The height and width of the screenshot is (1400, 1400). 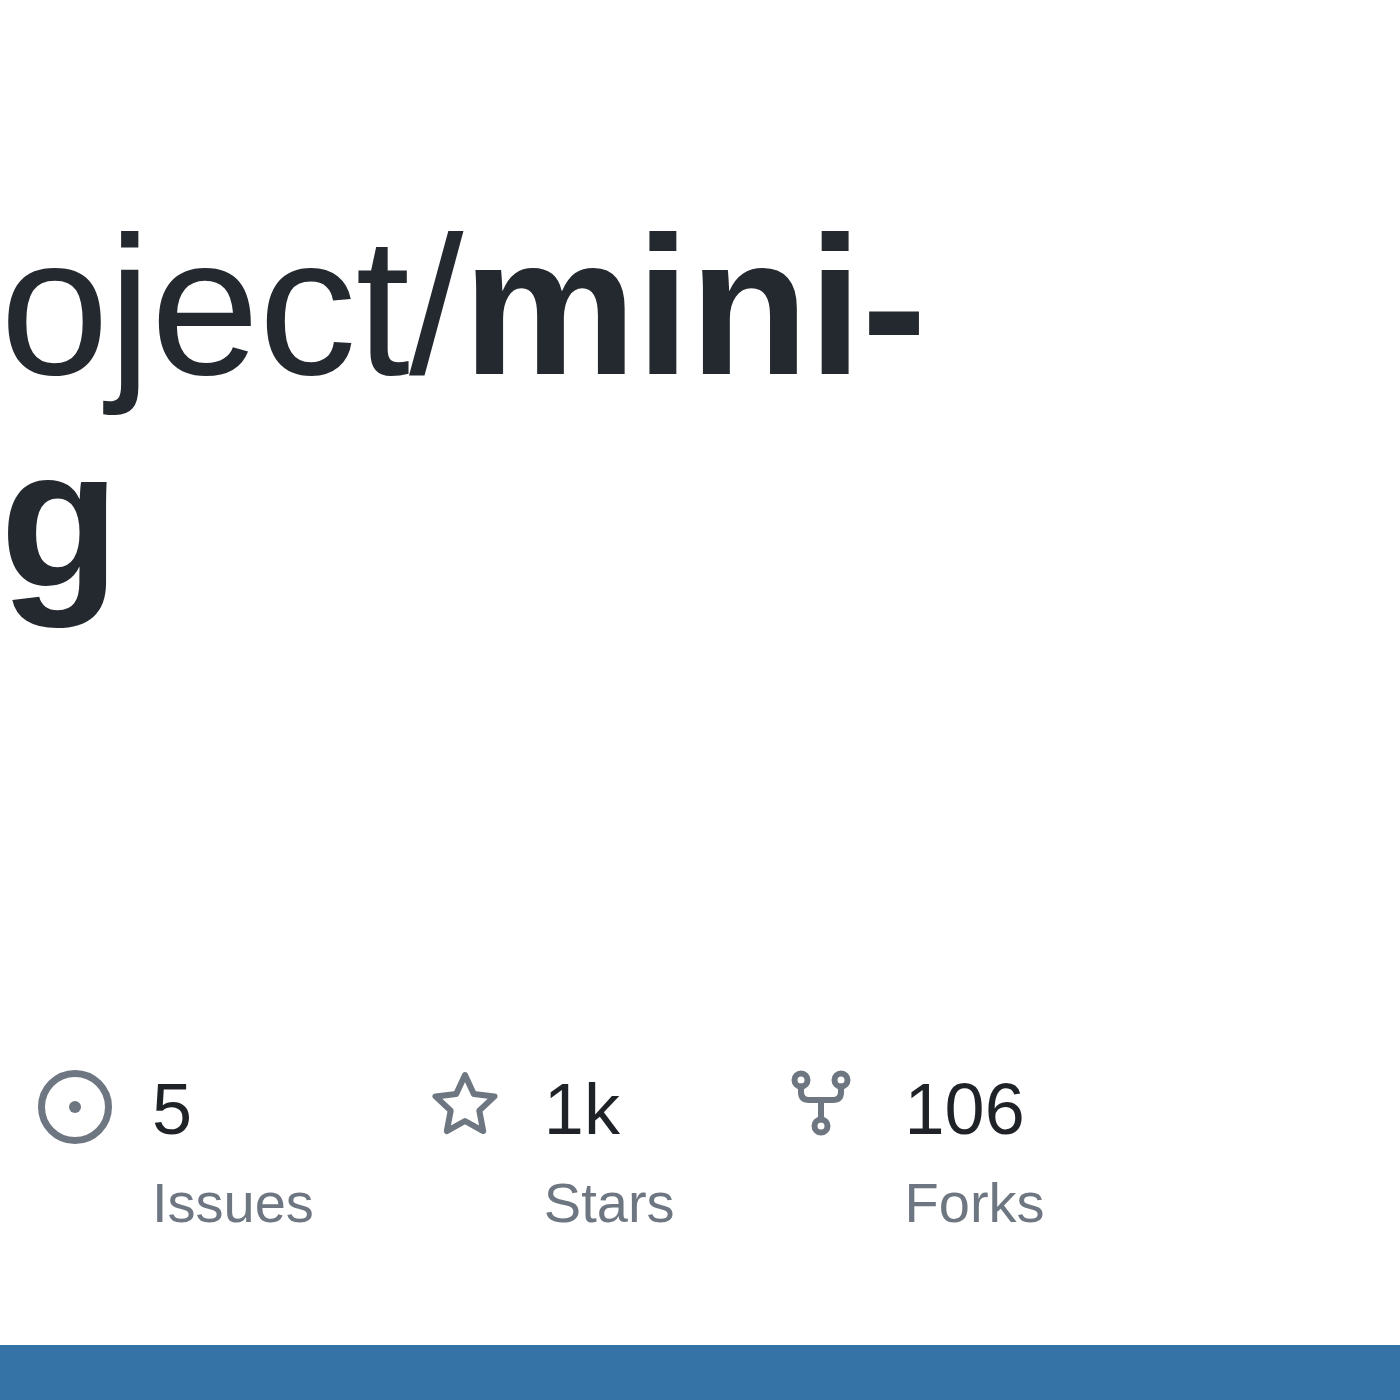 I want to click on circled-dot-icon, so click(x=75, y=1107).